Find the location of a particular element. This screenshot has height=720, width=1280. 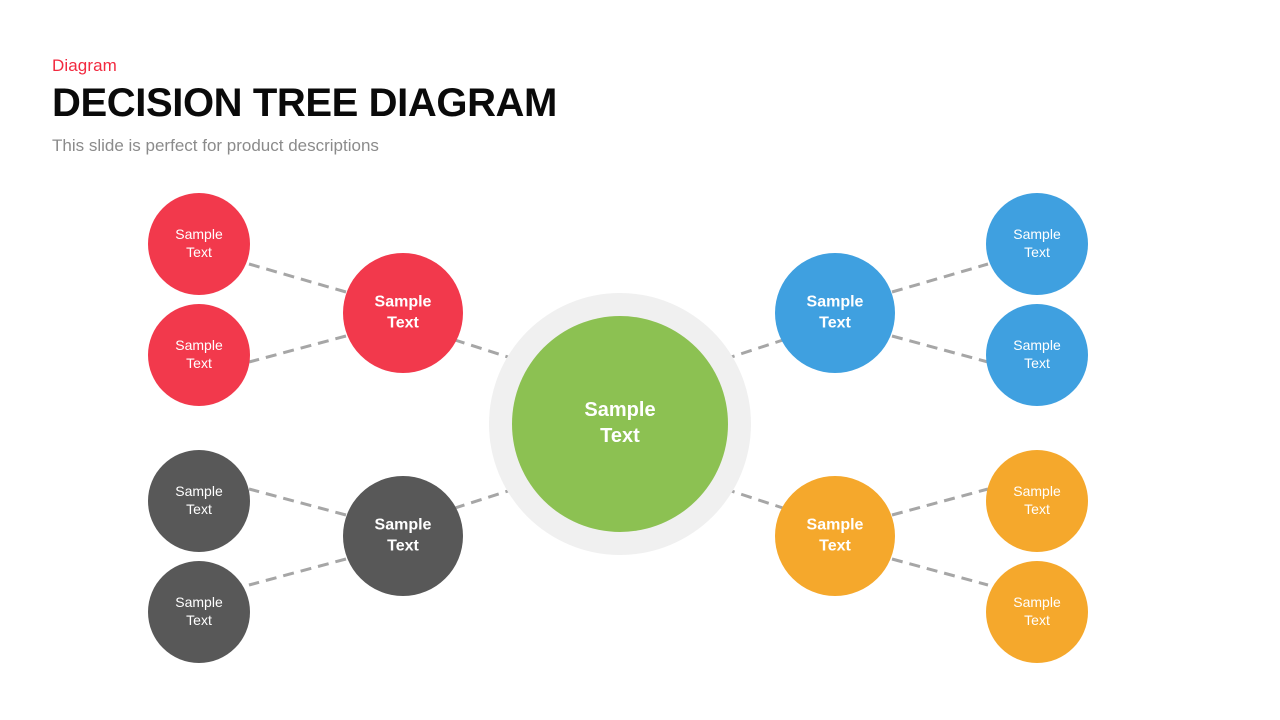

branch-blue: Sample TextSample TextSample Text is located at coordinates (931, 299).